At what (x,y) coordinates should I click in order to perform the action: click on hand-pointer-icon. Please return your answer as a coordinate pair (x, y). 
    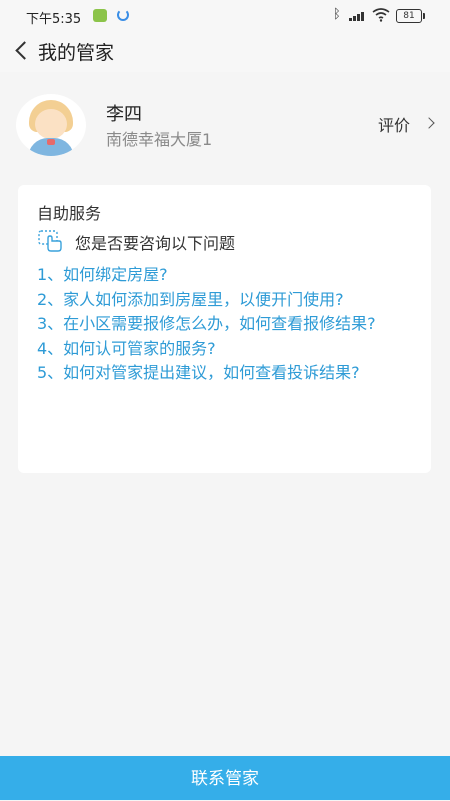
    Looking at the image, I should click on (50, 241).